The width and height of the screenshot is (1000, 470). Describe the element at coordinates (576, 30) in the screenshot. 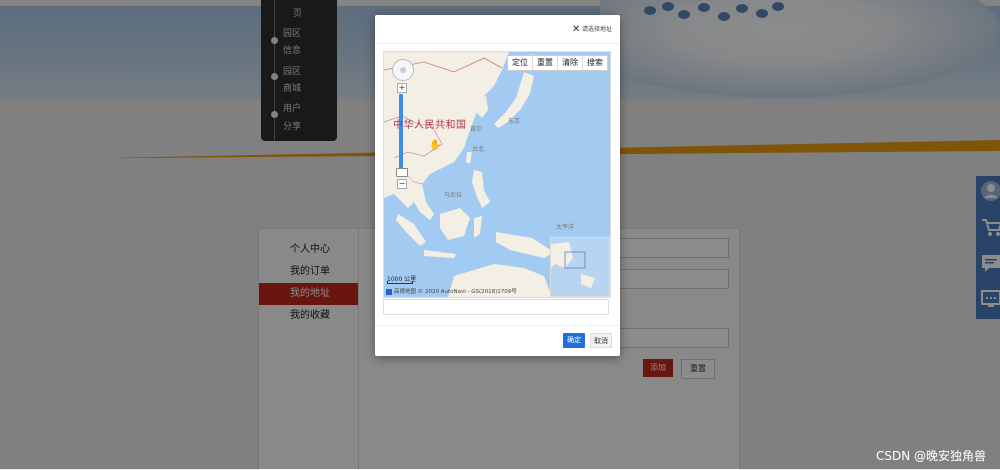

I see `close-icon: ✕` at that location.